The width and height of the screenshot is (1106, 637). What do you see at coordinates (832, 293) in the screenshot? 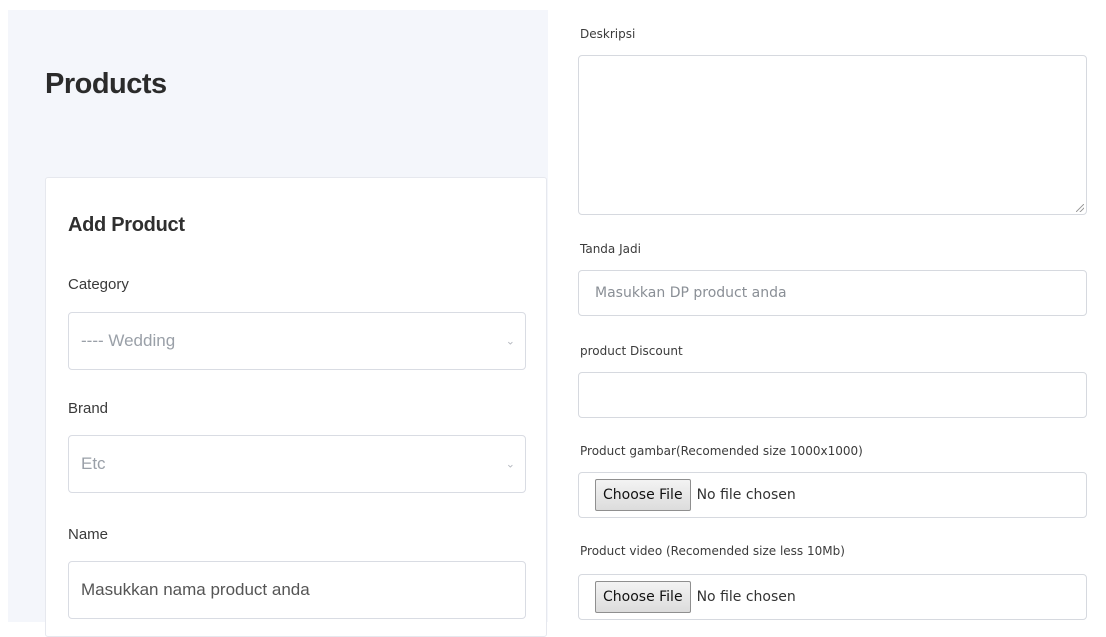
I see `tanda-jadi-input: Masukkan DP product anda` at bounding box center [832, 293].